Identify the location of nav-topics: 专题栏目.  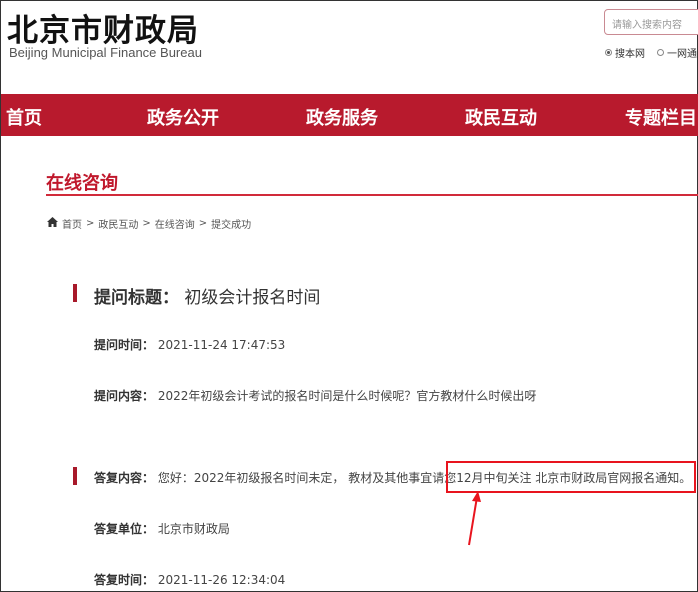
(661, 117).